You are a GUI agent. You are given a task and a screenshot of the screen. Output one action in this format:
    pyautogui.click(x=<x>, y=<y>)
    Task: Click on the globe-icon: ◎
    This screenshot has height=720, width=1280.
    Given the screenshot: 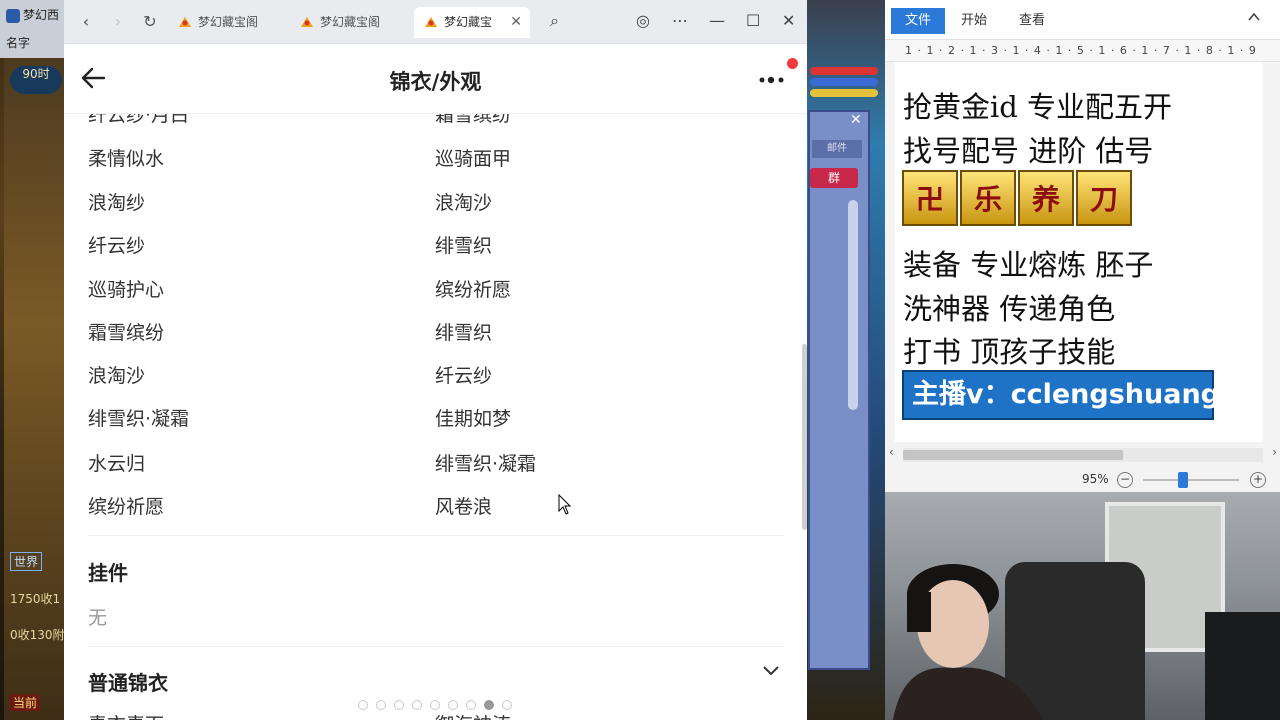 What is the action you would take?
    pyautogui.click(x=643, y=20)
    